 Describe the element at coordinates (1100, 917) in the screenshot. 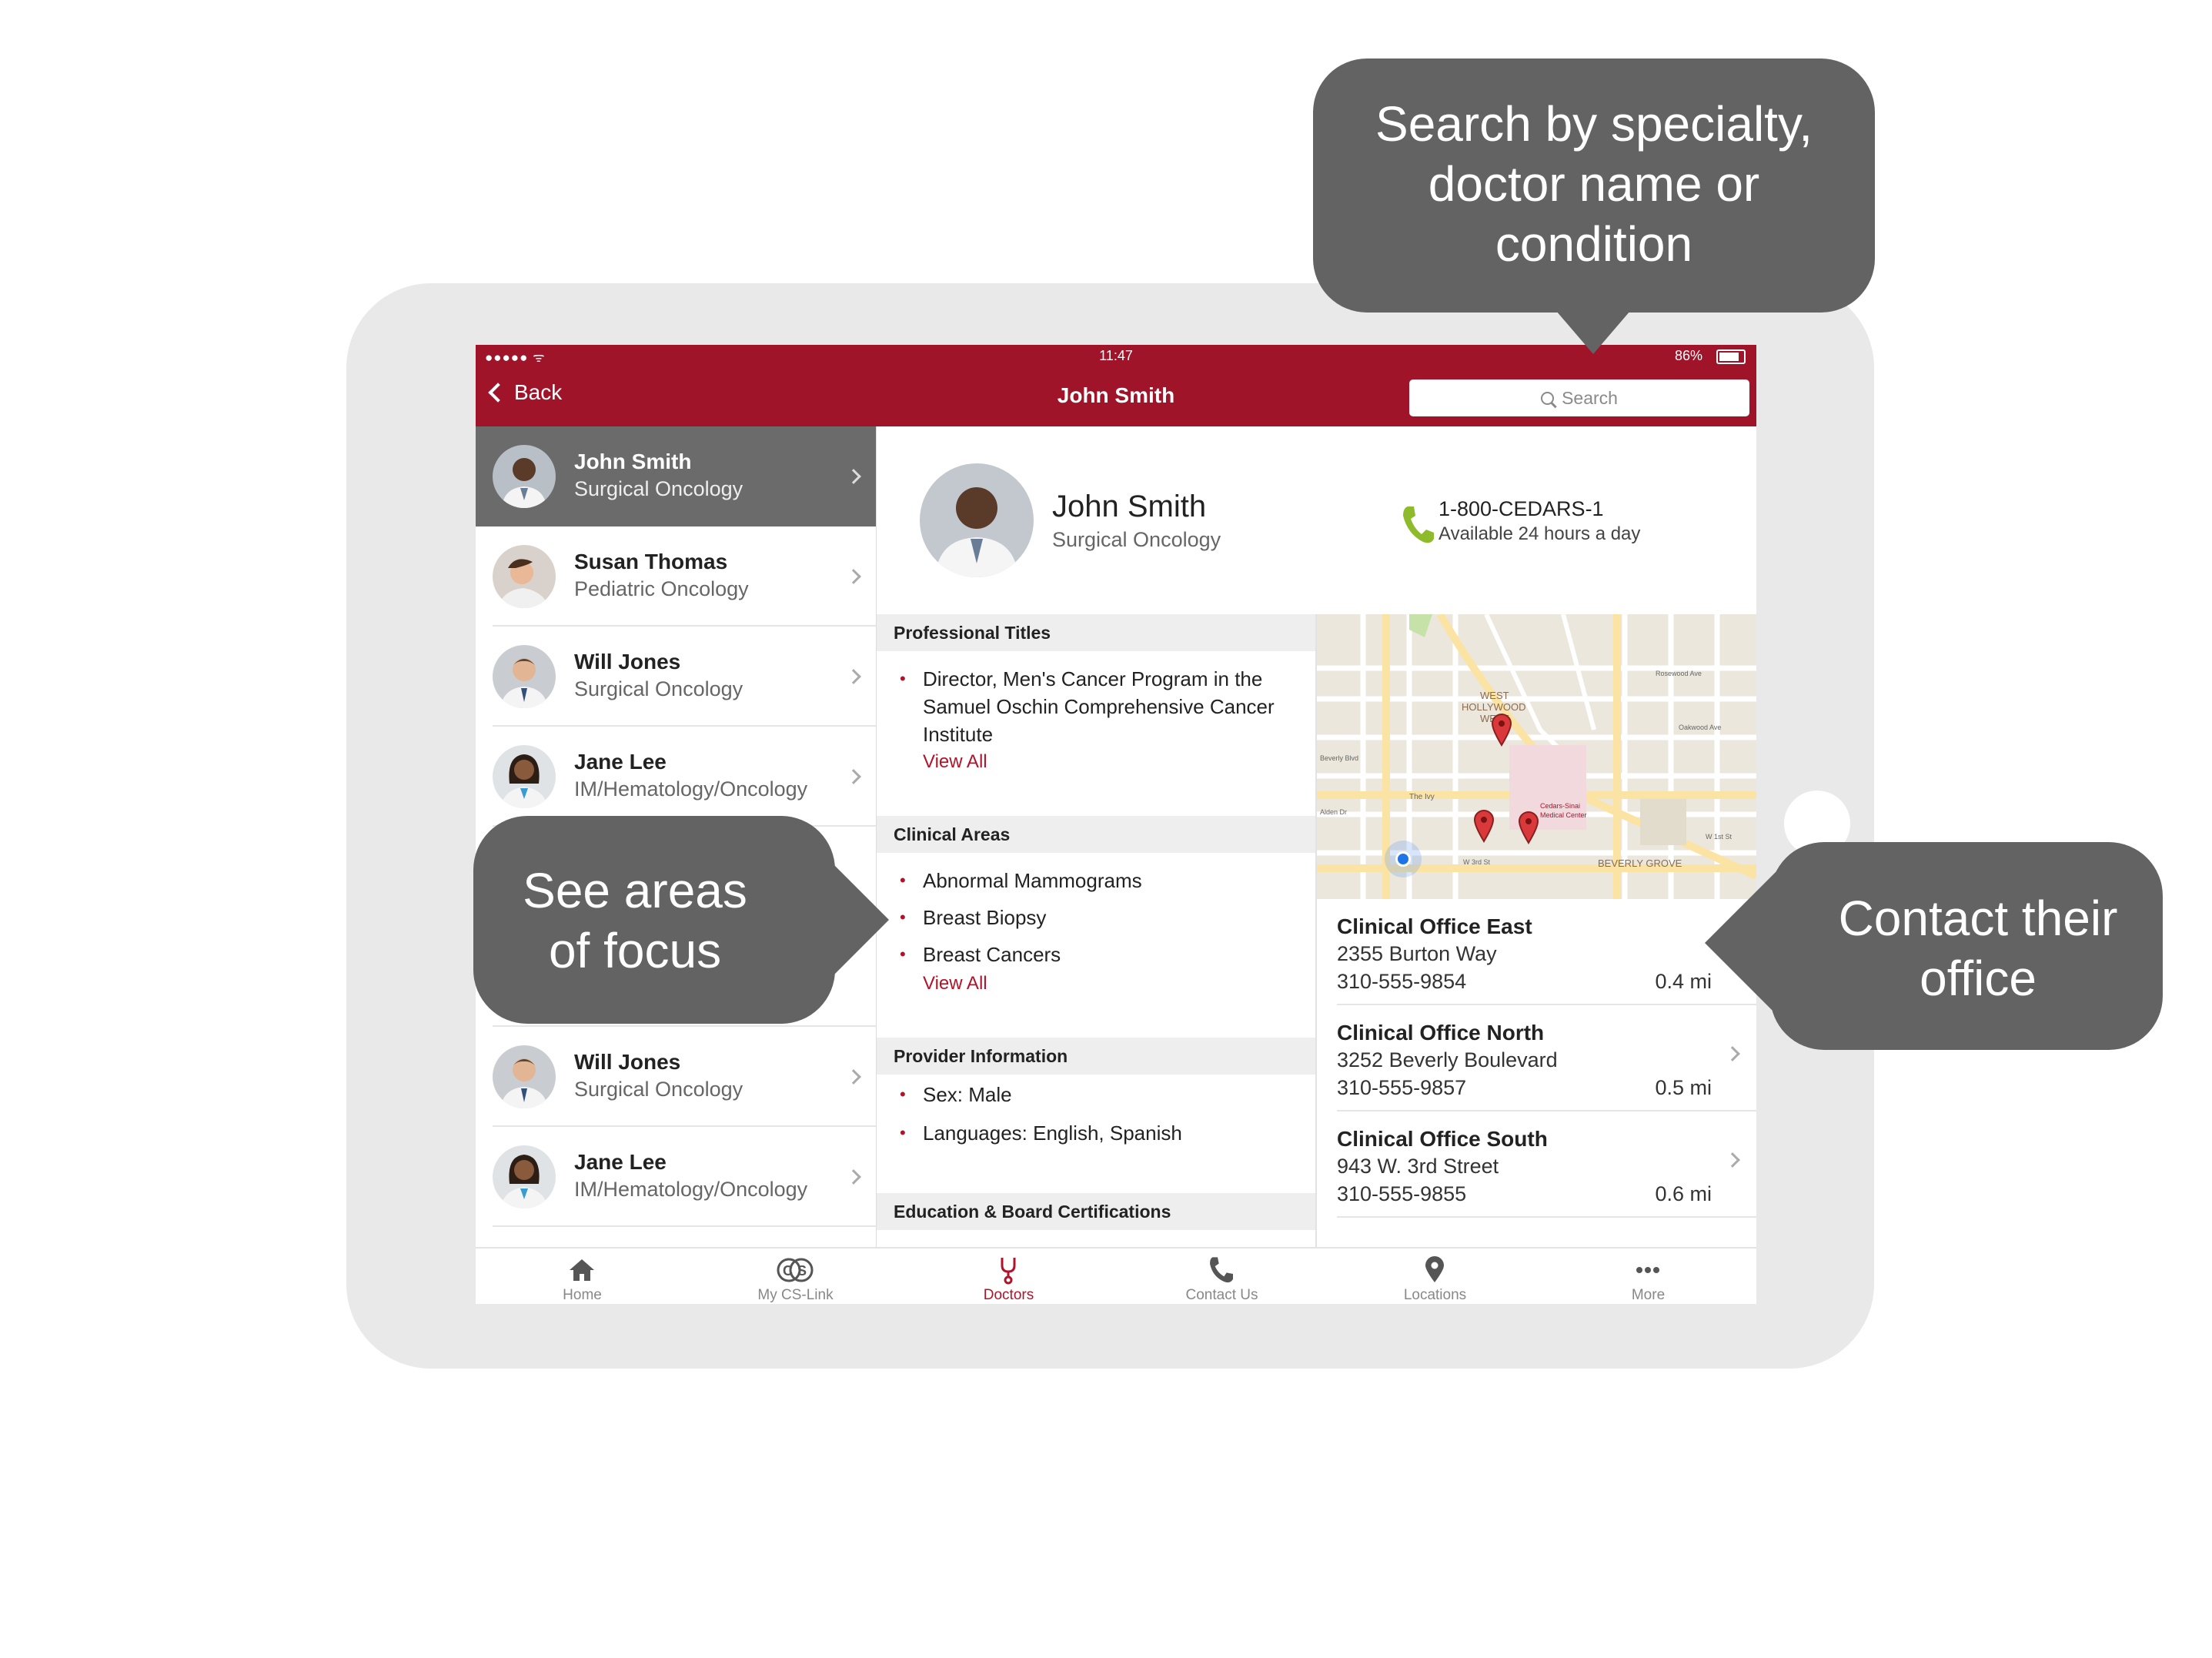

I see `list-item: Breast Biopsy` at that location.